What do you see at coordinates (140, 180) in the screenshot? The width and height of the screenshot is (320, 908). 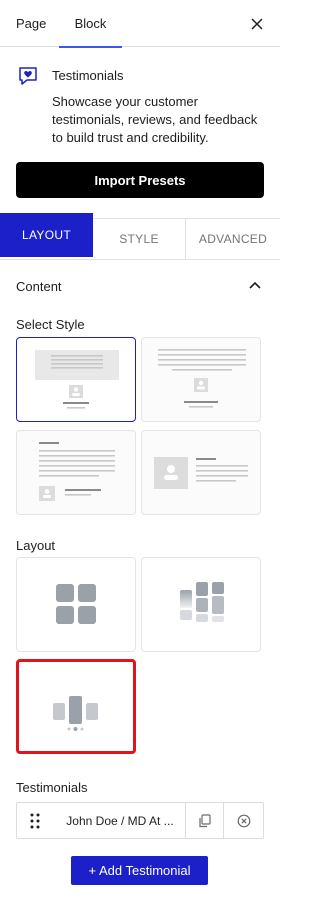 I see `import-presets-button: Import Presets` at bounding box center [140, 180].